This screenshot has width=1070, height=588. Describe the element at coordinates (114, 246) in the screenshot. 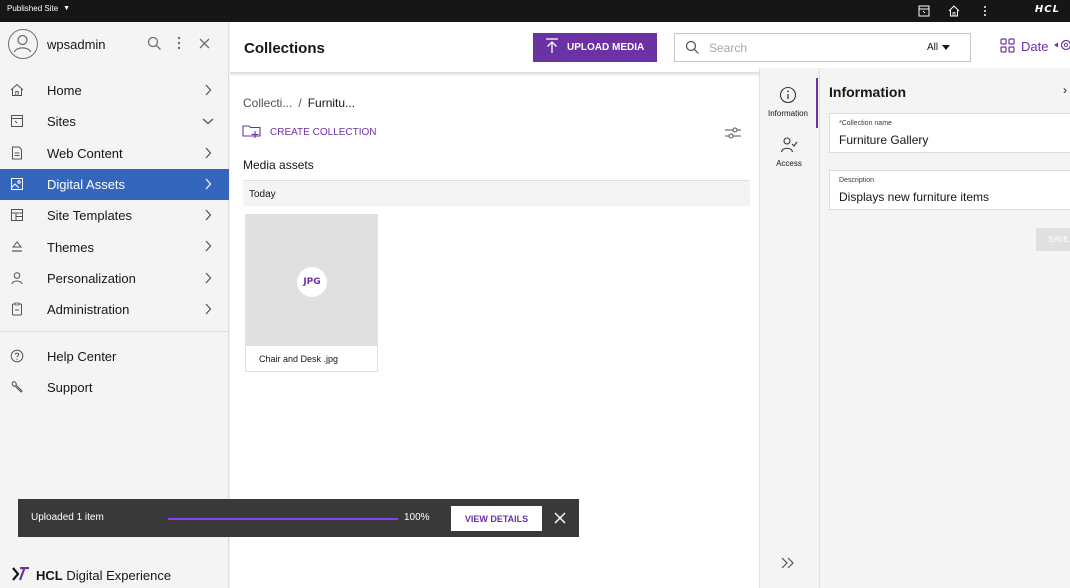

I see `nav-item-themes: Themes` at that location.